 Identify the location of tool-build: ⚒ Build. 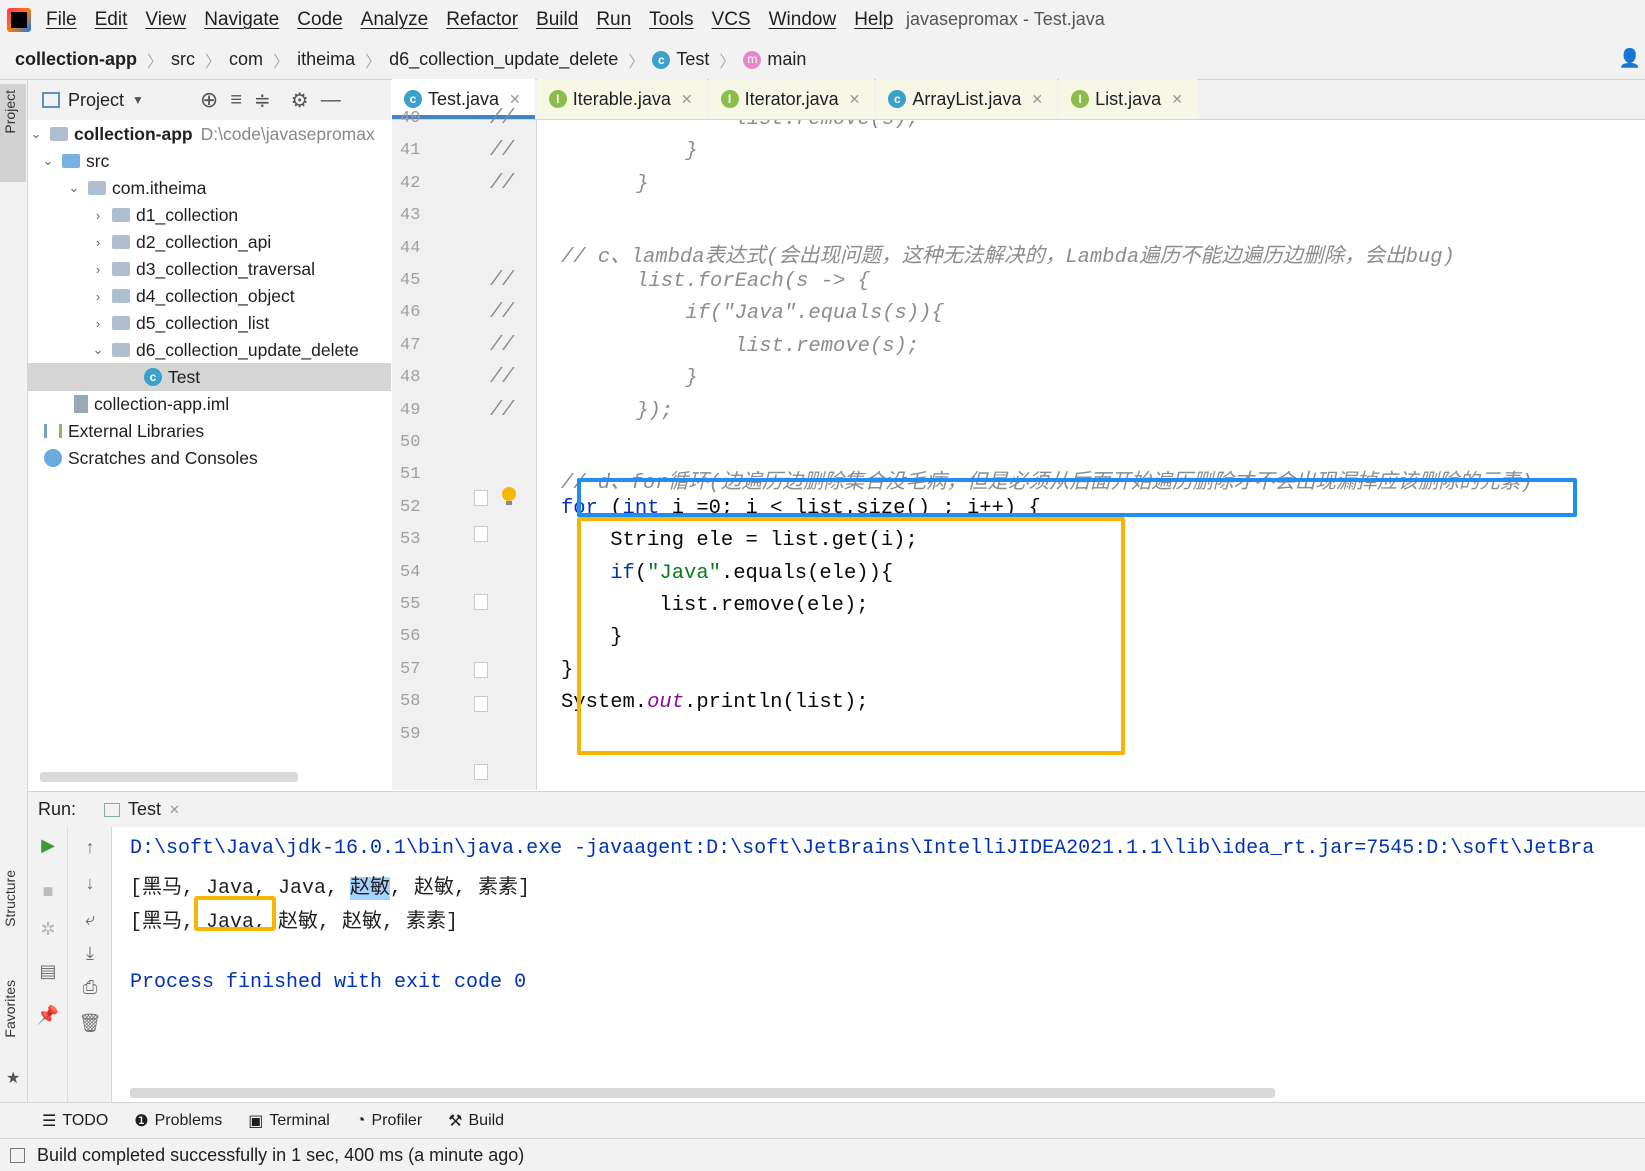
(476, 1121).